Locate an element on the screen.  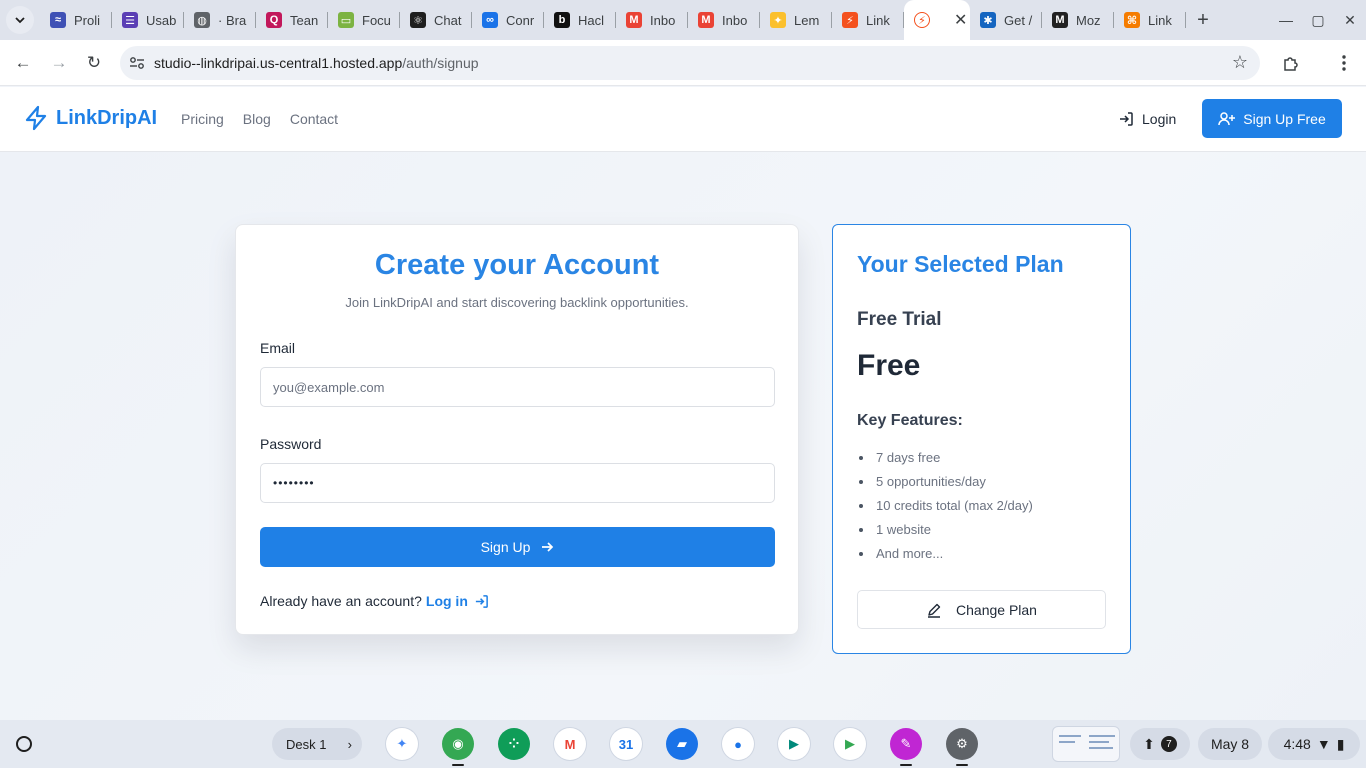
feature-item: 10 credits total (max 2/day) is located at coordinates (945, 509).